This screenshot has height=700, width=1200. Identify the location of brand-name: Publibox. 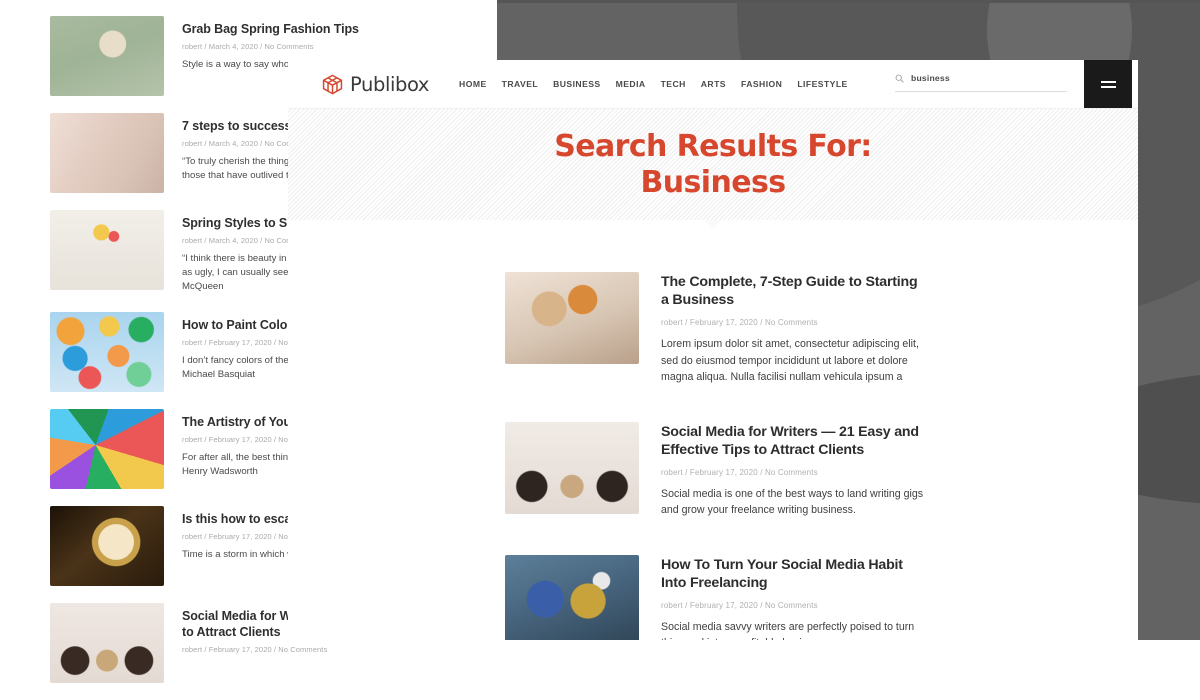
(389, 84).